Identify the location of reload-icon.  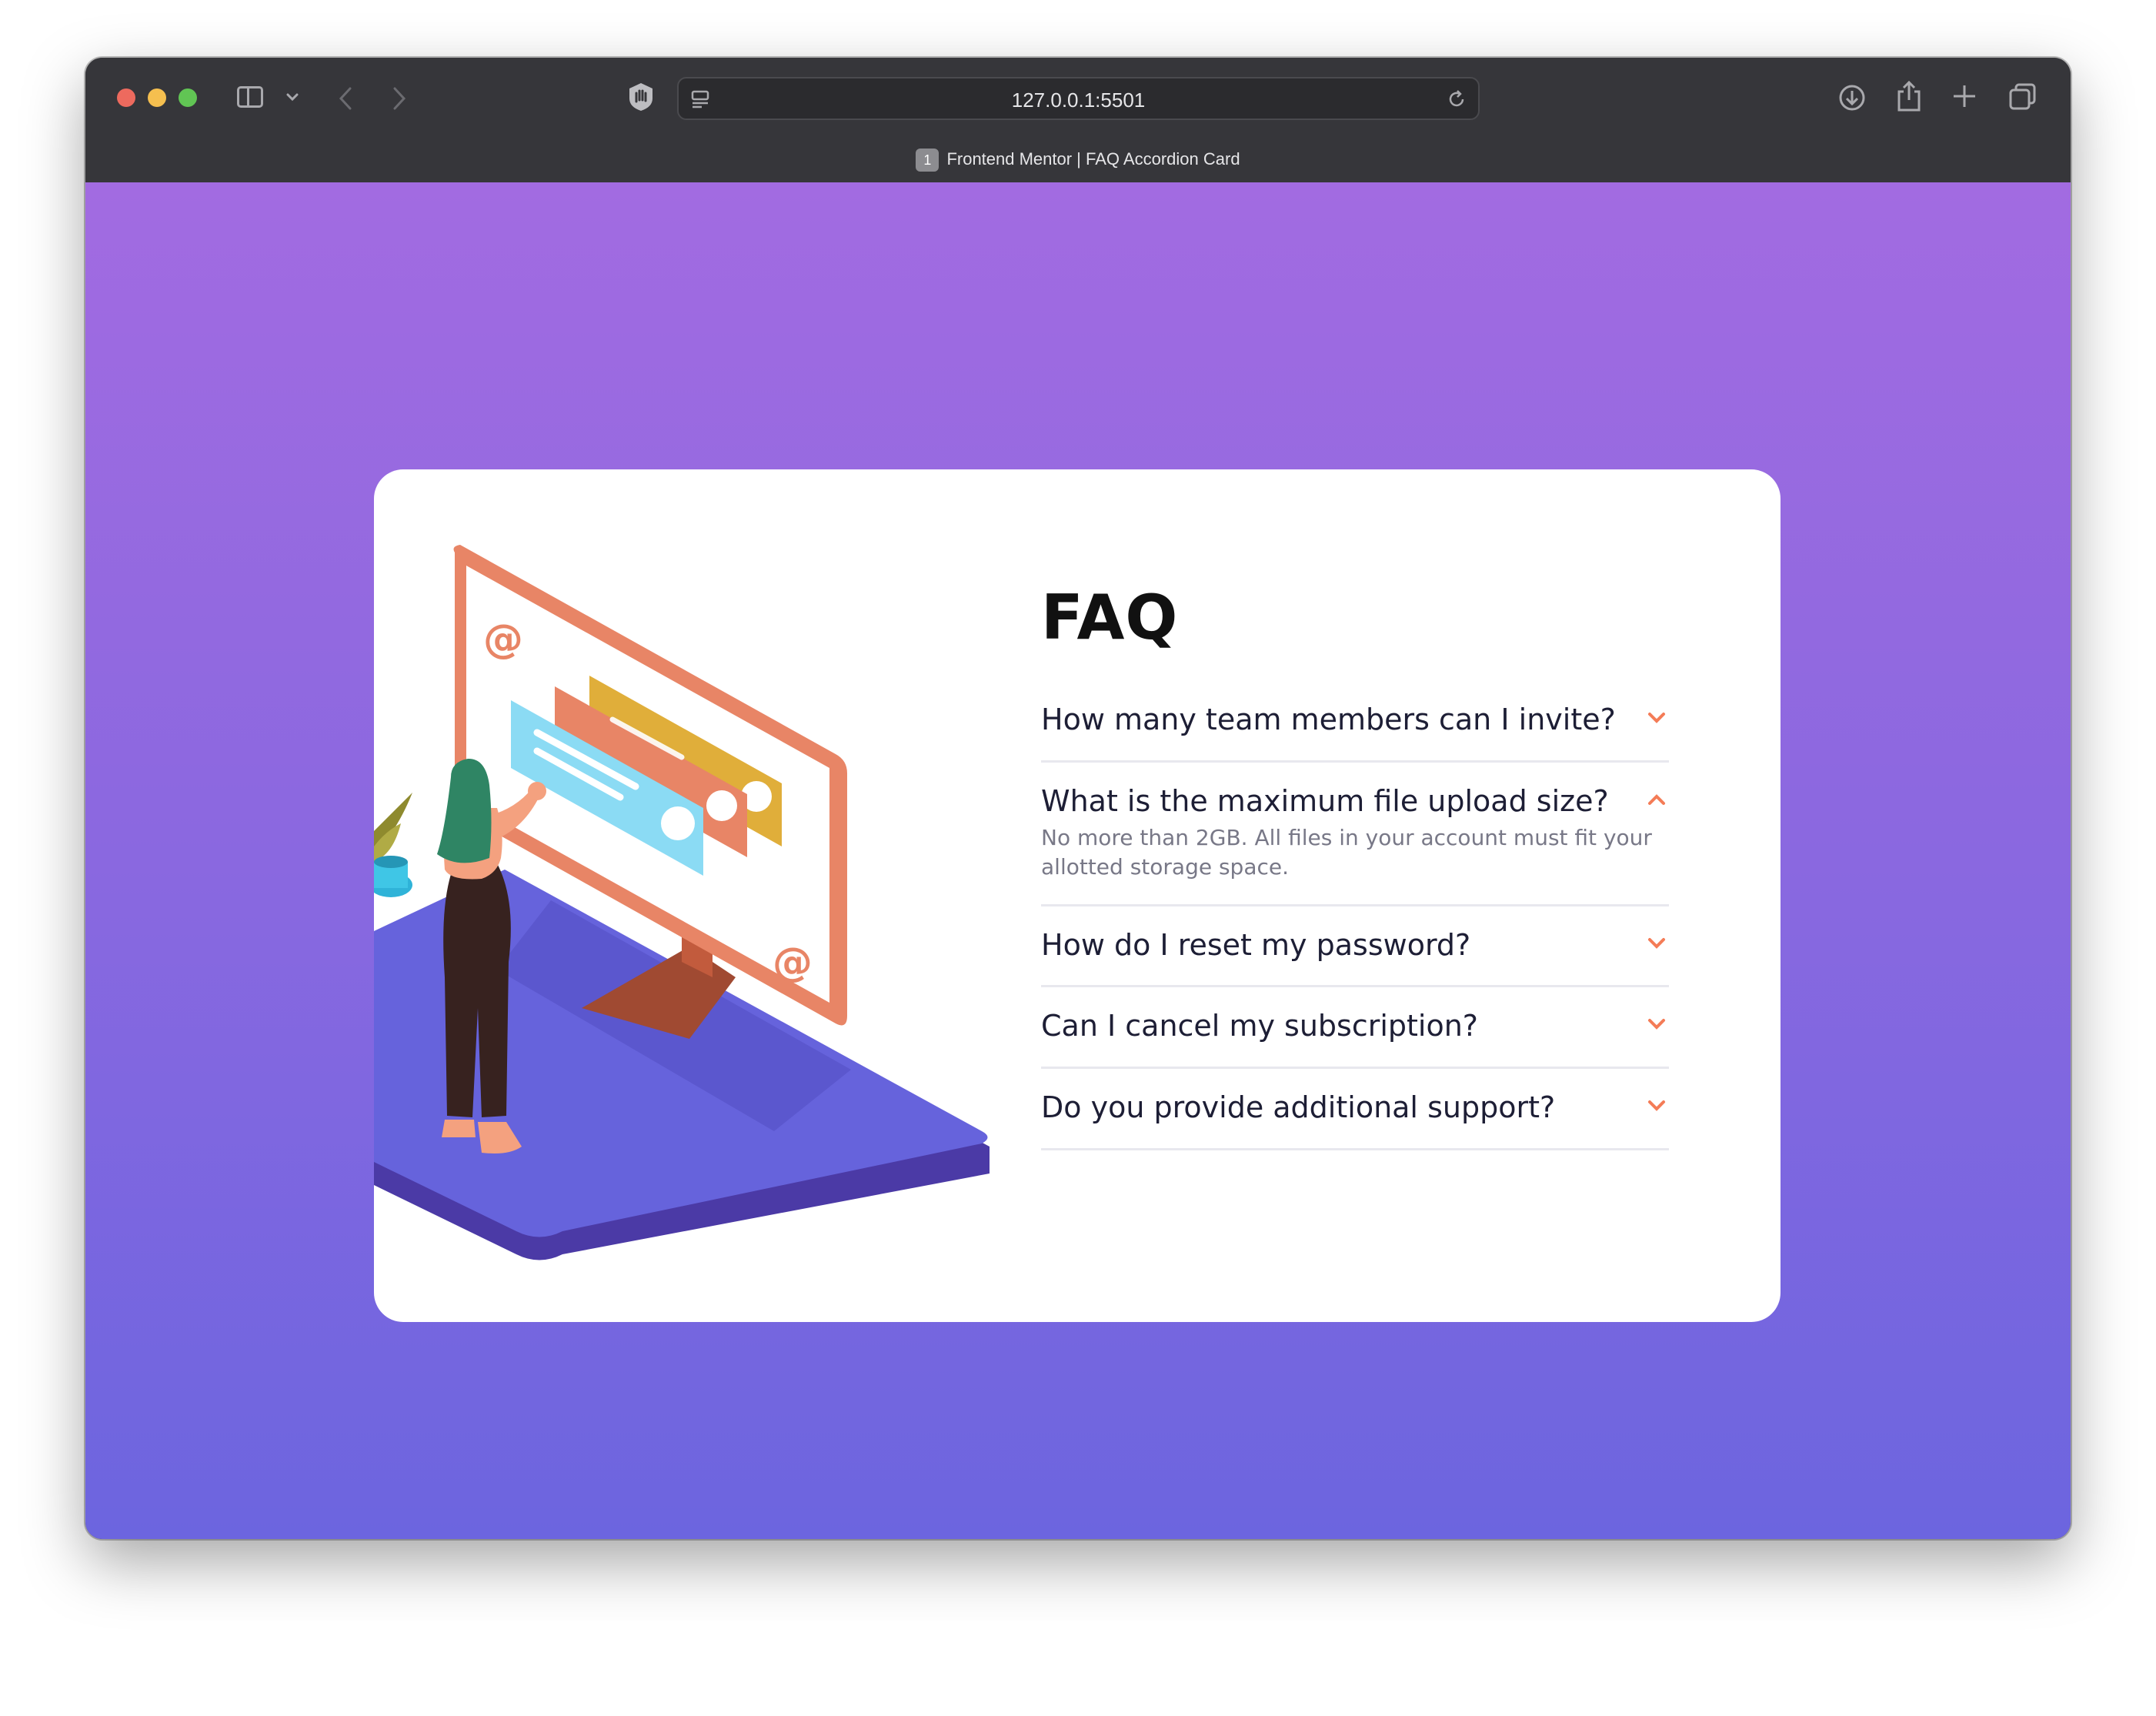
(1456, 99).